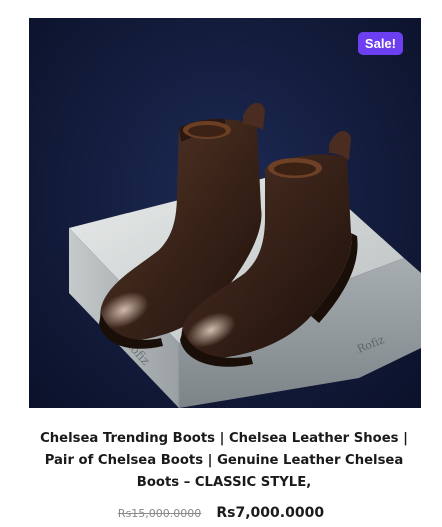  I want to click on sale-price: Rs7,000.0000, so click(270, 513).